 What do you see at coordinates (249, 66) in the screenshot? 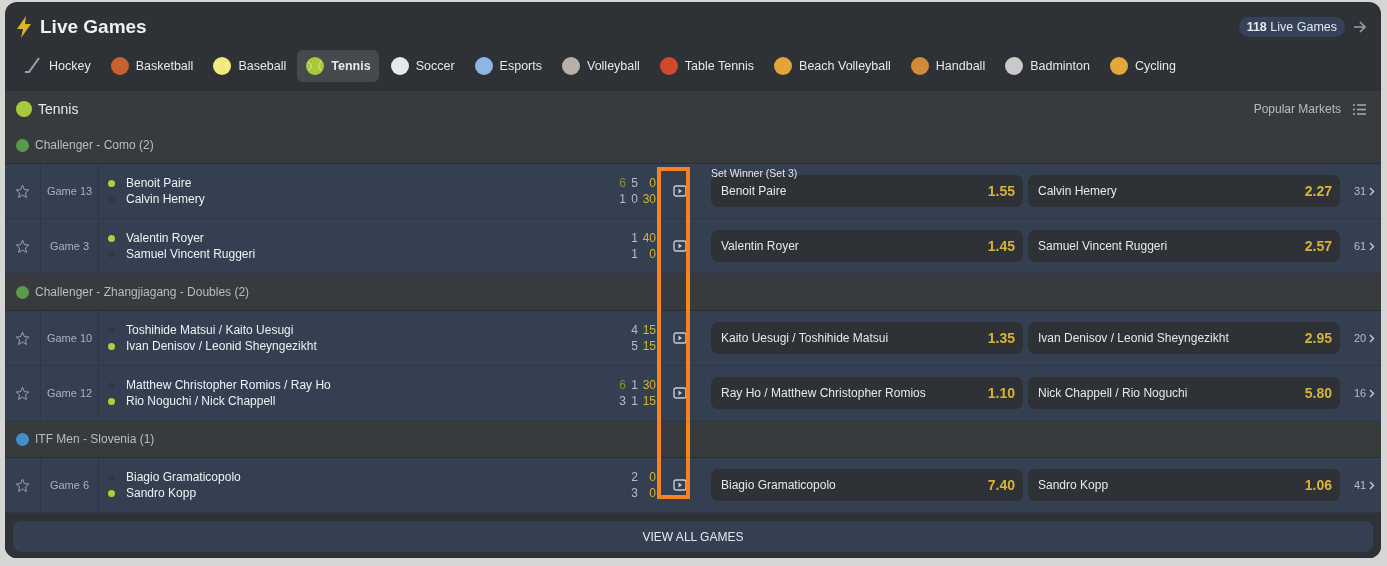
I see `sport-tab: Baseball` at bounding box center [249, 66].